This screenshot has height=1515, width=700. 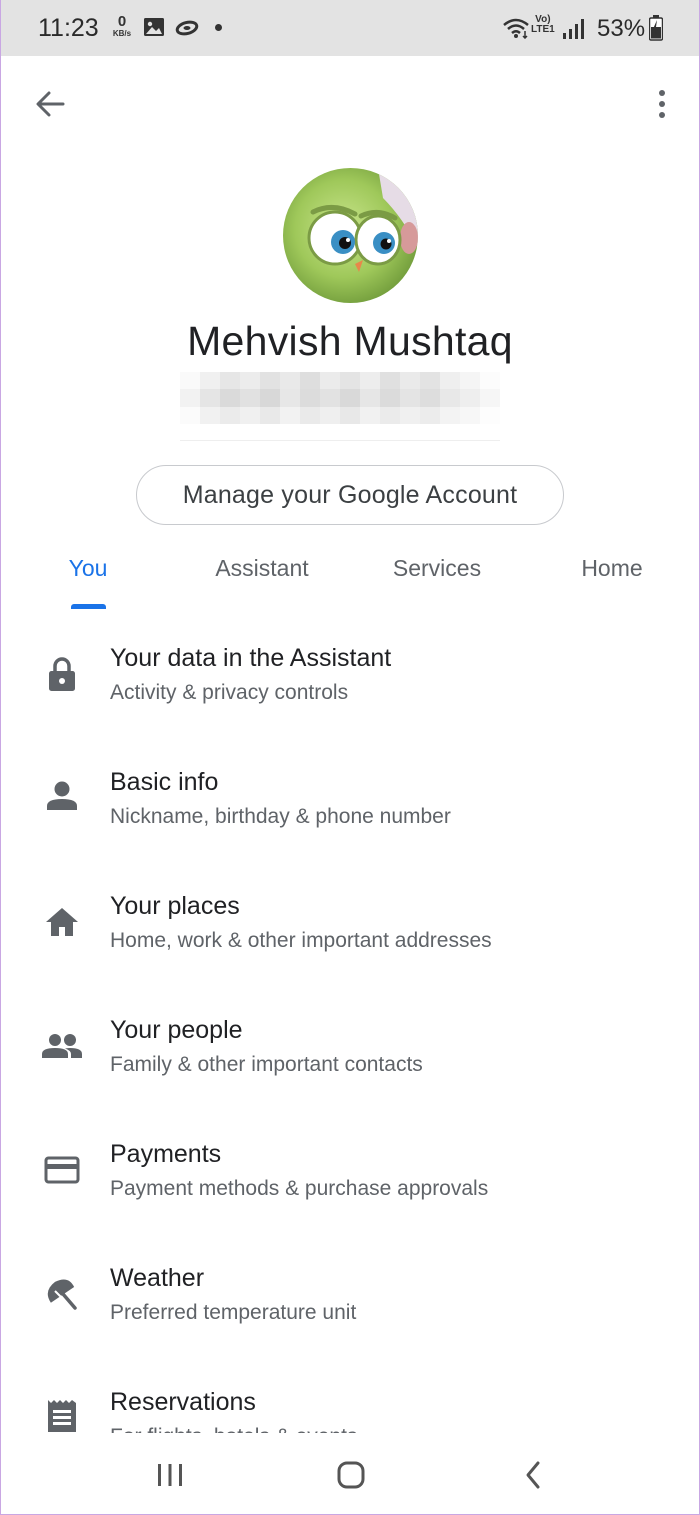 What do you see at coordinates (573, 31) in the screenshot?
I see `signal-strength-icon` at bounding box center [573, 31].